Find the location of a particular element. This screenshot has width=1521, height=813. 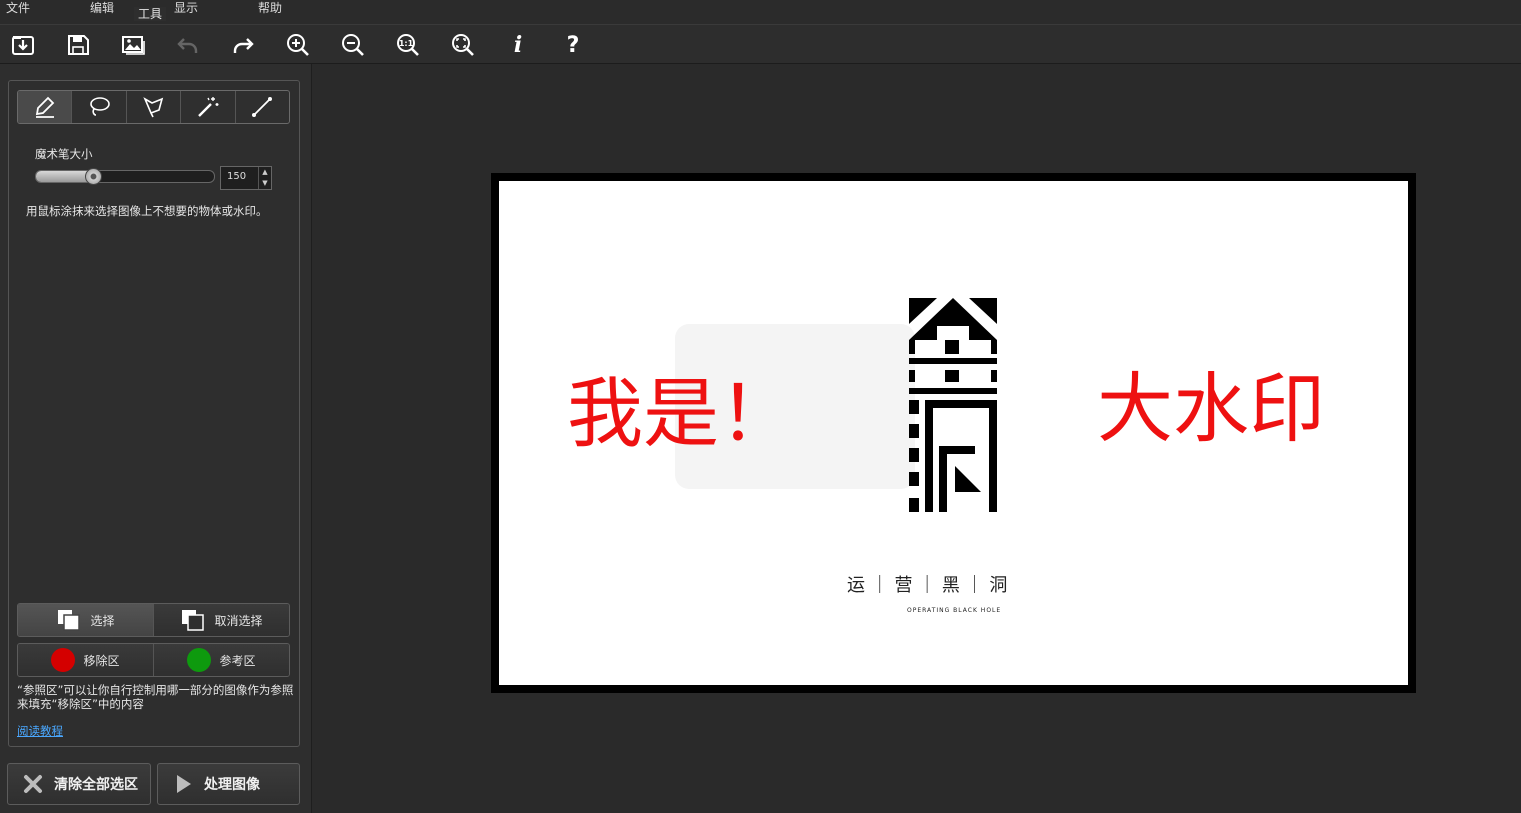

svg-text: 1:1 is located at coordinates (406, 43).